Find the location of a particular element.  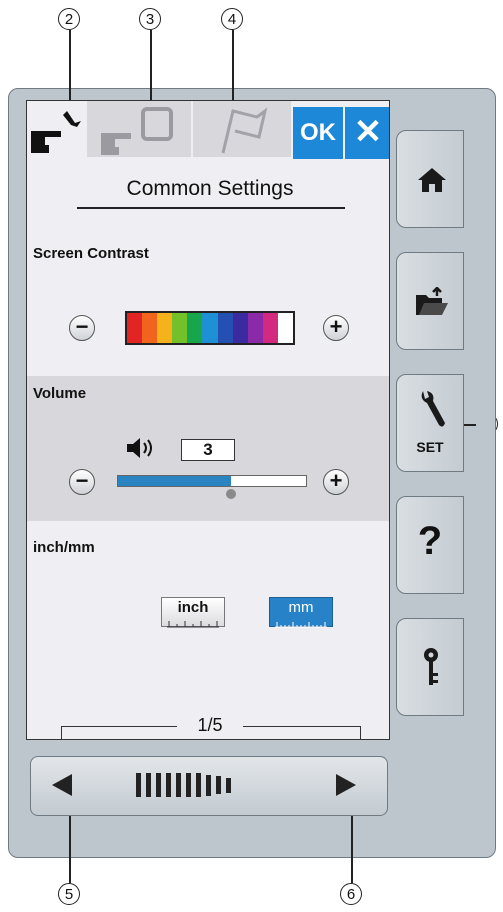

flag-icon is located at coordinates (244, 130).